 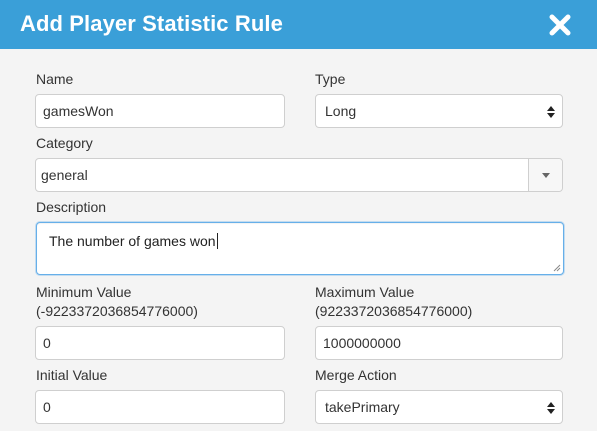 I want to click on merge-action-select: takePrimary, so click(x=439, y=407).